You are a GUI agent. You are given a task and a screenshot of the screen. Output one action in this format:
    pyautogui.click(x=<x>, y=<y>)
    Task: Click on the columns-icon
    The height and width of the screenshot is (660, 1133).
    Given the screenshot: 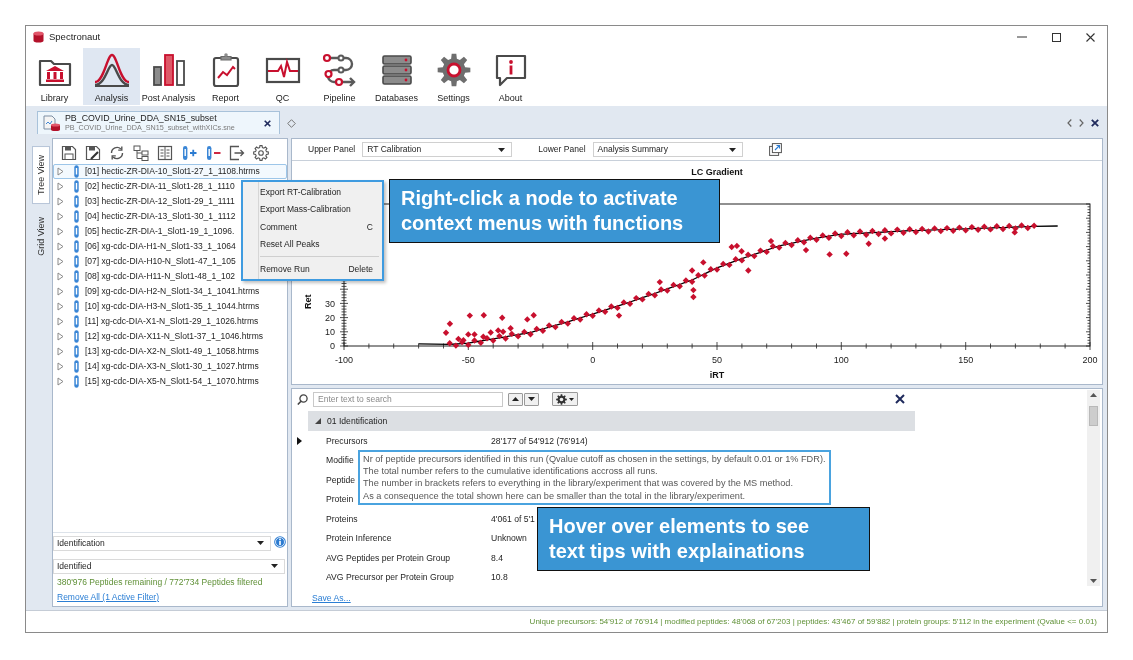 What is the action you would take?
    pyautogui.click(x=165, y=153)
    